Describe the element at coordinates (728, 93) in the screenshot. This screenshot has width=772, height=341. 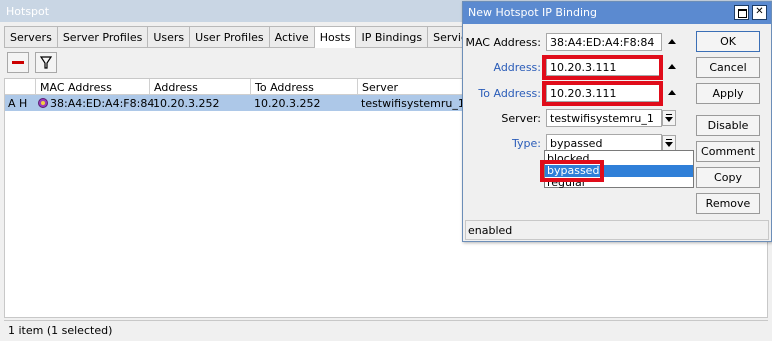
I see `apply-button: Apply` at that location.